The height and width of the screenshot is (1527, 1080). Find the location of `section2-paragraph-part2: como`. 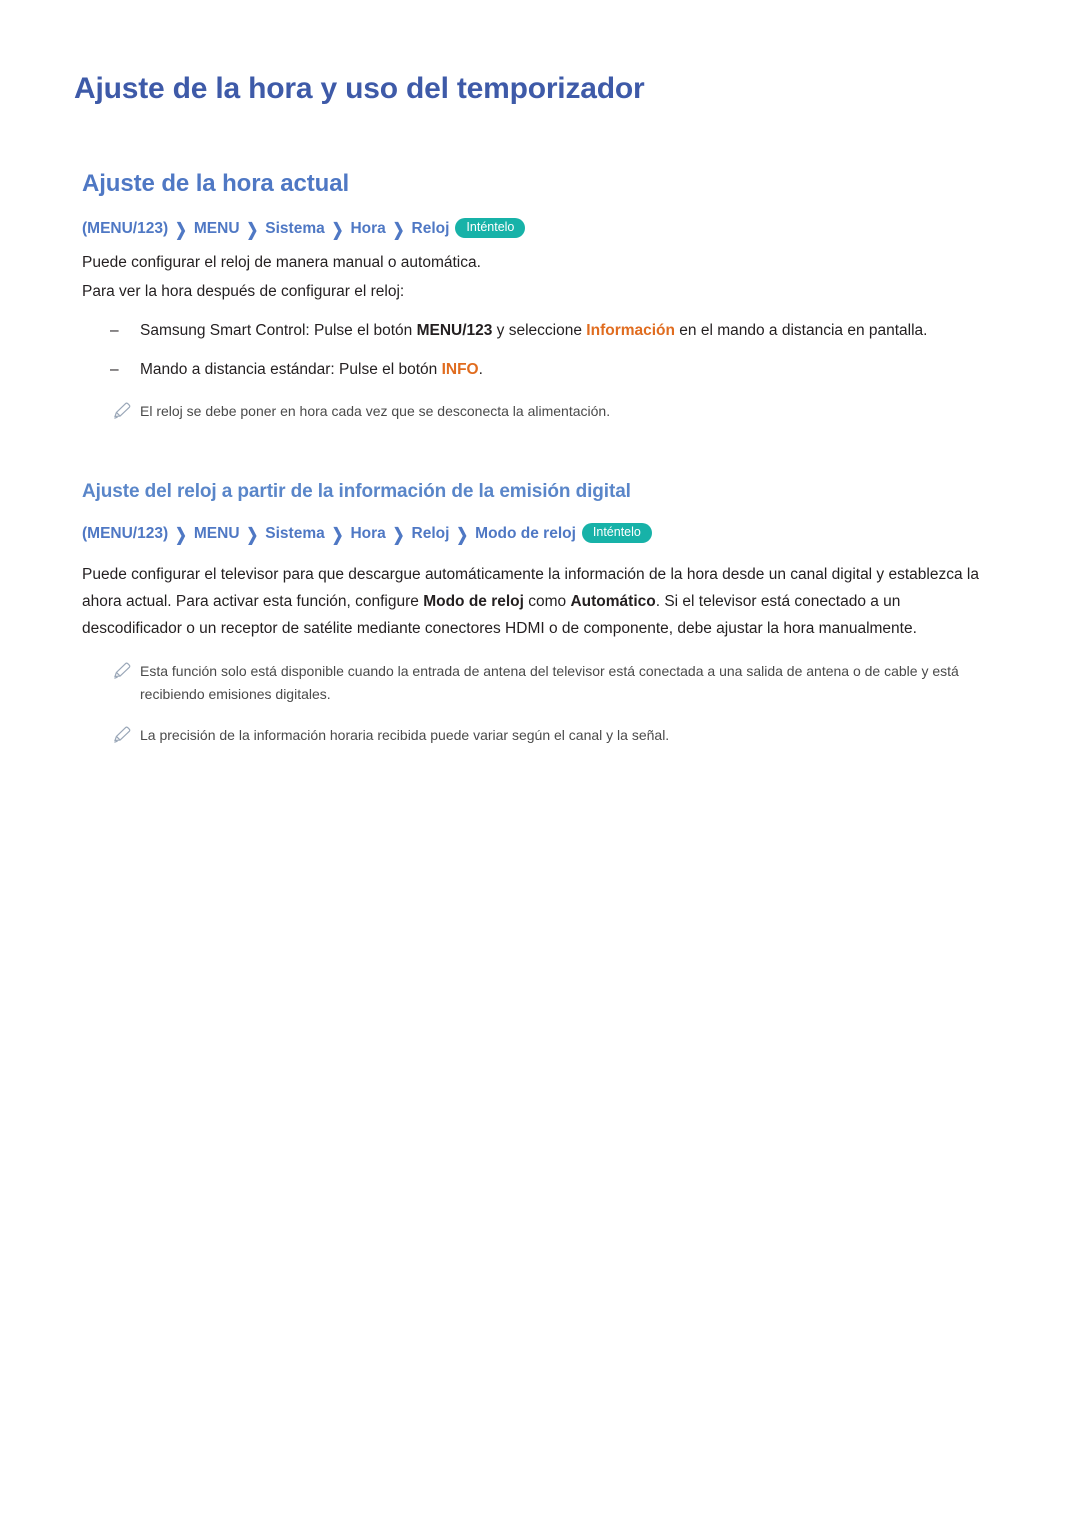

section2-paragraph-part2: como is located at coordinates (547, 601).